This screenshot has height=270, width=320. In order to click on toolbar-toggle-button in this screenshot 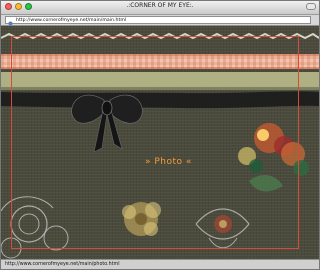, I will do `click(311, 6)`.